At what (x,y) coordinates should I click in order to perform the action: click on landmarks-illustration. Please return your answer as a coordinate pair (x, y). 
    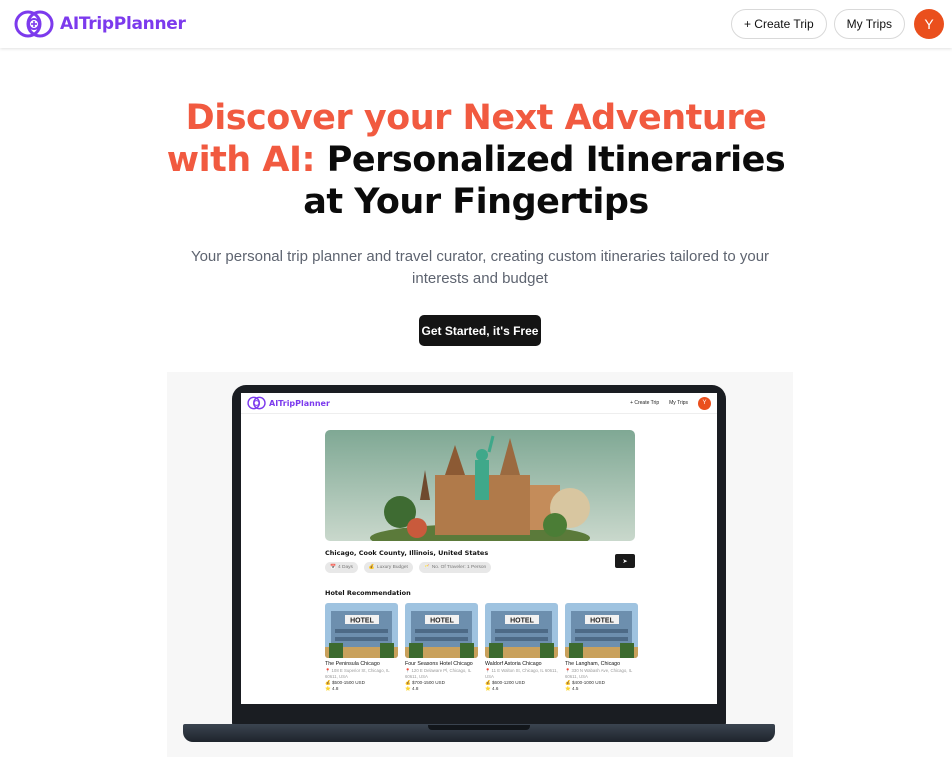
    Looking at the image, I should click on (480, 485).